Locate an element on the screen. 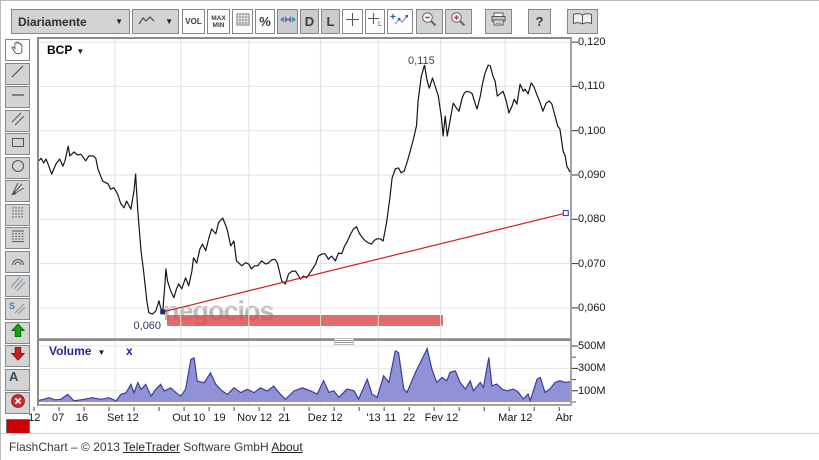  volume-close-button: x is located at coordinates (129, 351).